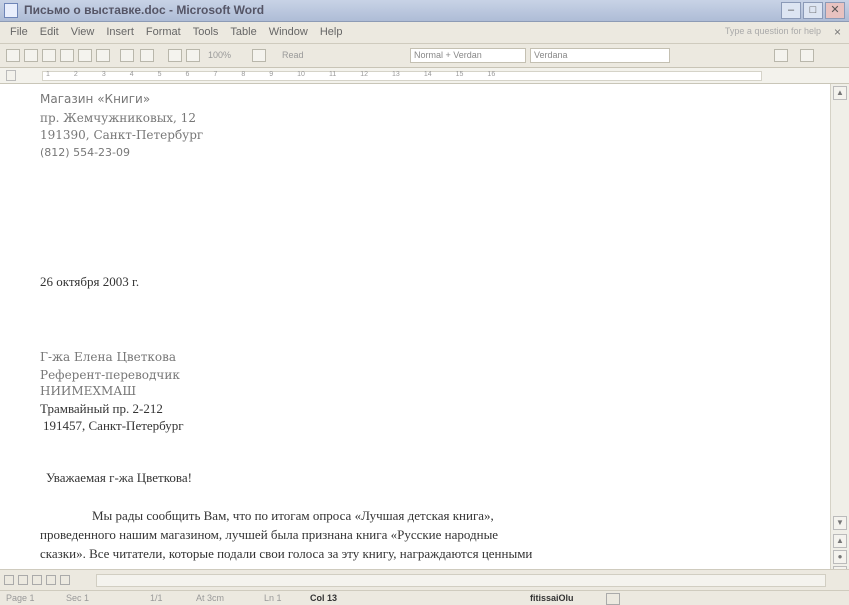 The height and width of the screenshot is (605, 849). I want to click on horizontal-ruler: 1 2 3 4 5 6 7 8 9 10 11 12 13 14 15 16, so click(424, 76).